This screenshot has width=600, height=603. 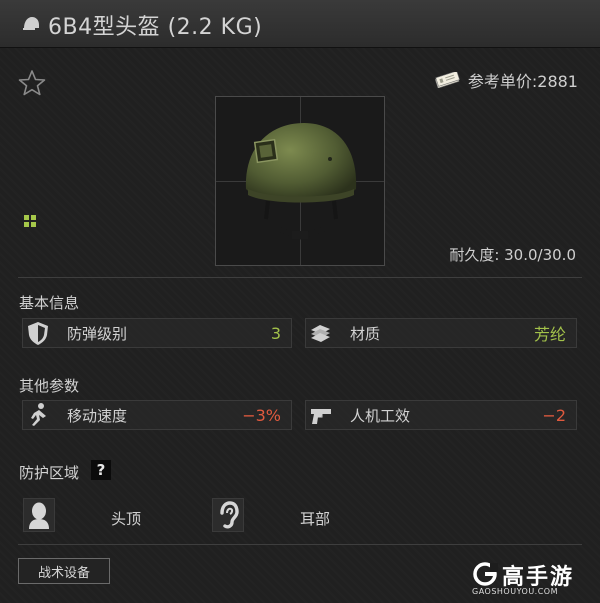 I want to click on gaoshouyou-logo-icon, so click(x=485, y=574).